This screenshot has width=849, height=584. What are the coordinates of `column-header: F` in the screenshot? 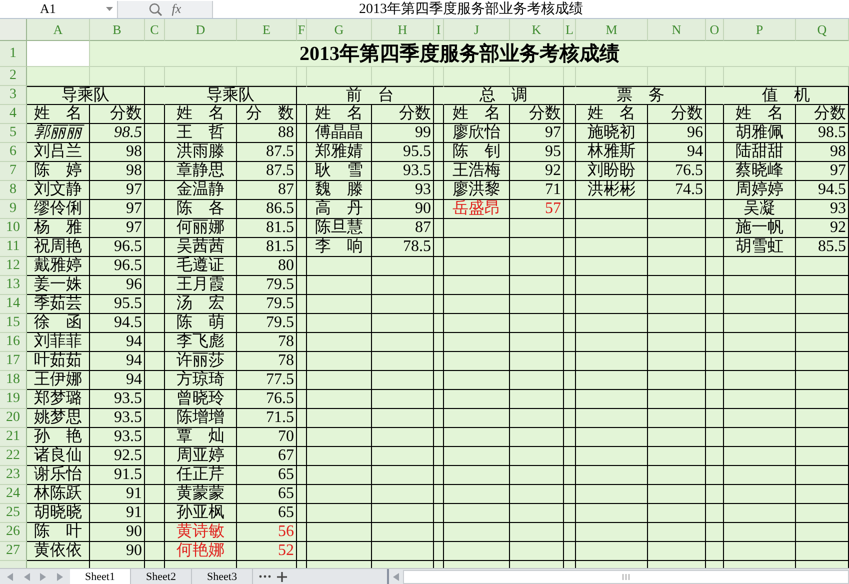 It's located at (302, 30).